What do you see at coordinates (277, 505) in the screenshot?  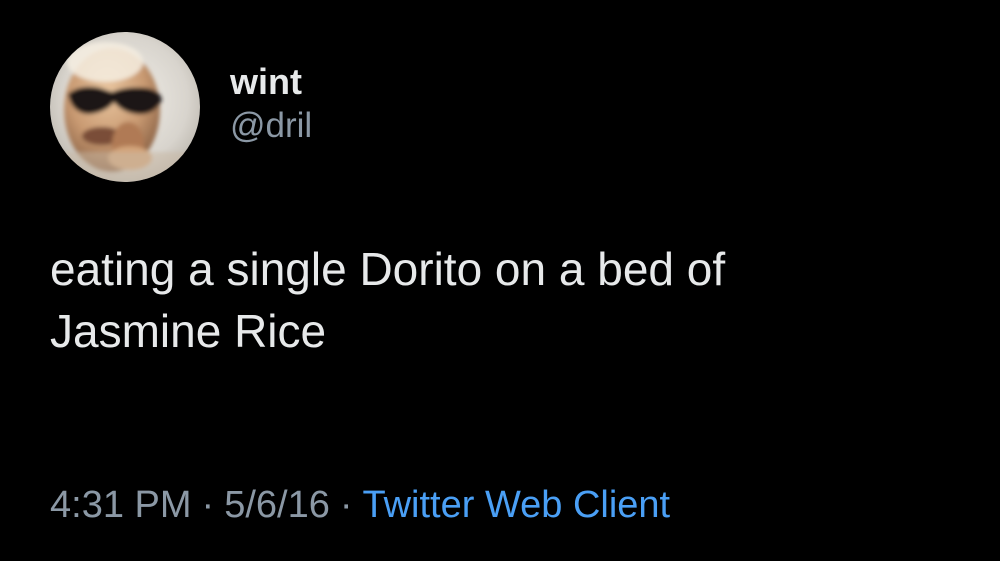 I see `tweet-date: 5/6/16` at bounding box center [277, 505].